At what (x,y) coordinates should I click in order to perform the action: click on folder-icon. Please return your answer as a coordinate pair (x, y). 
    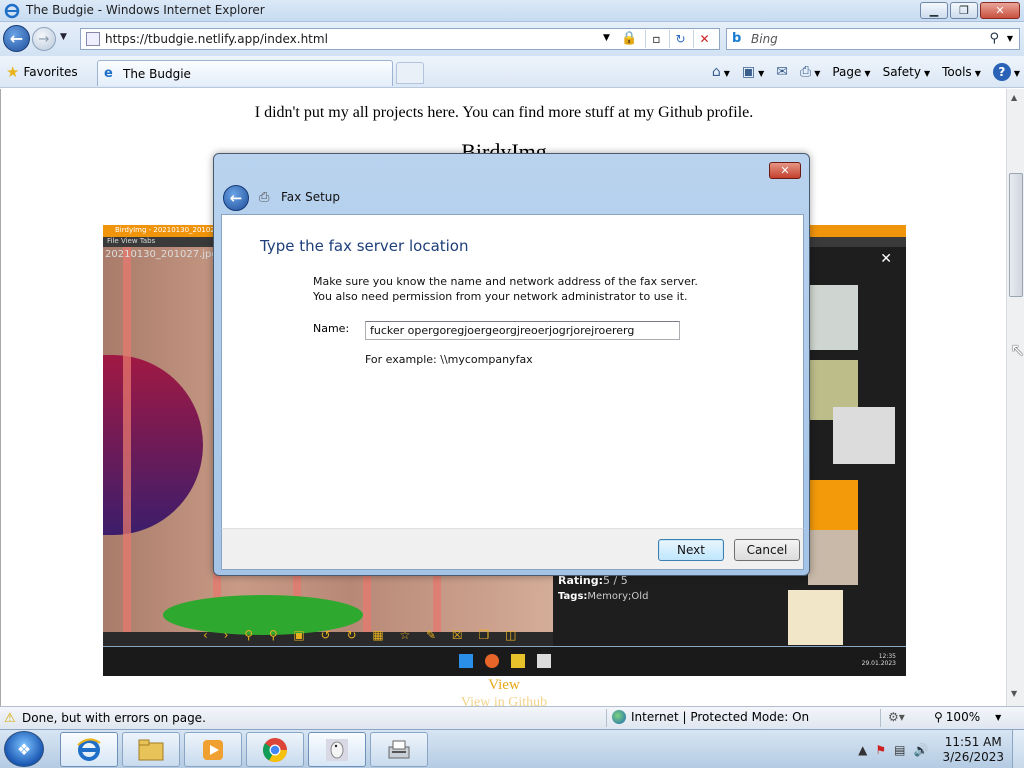
    Looking at the image, I should click on (518, 661).